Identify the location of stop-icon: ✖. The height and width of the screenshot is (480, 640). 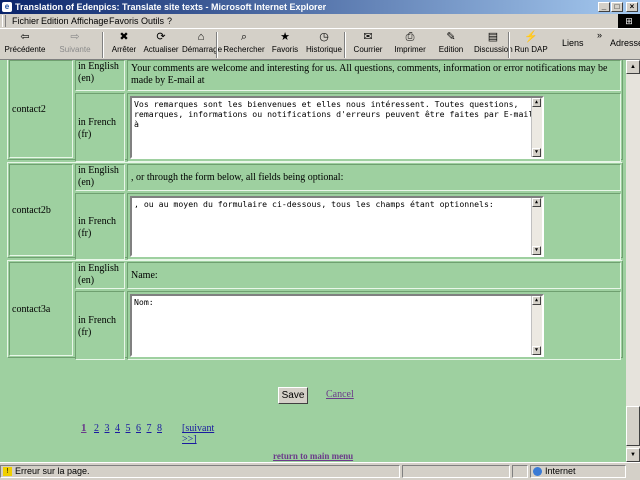
(124, 37).